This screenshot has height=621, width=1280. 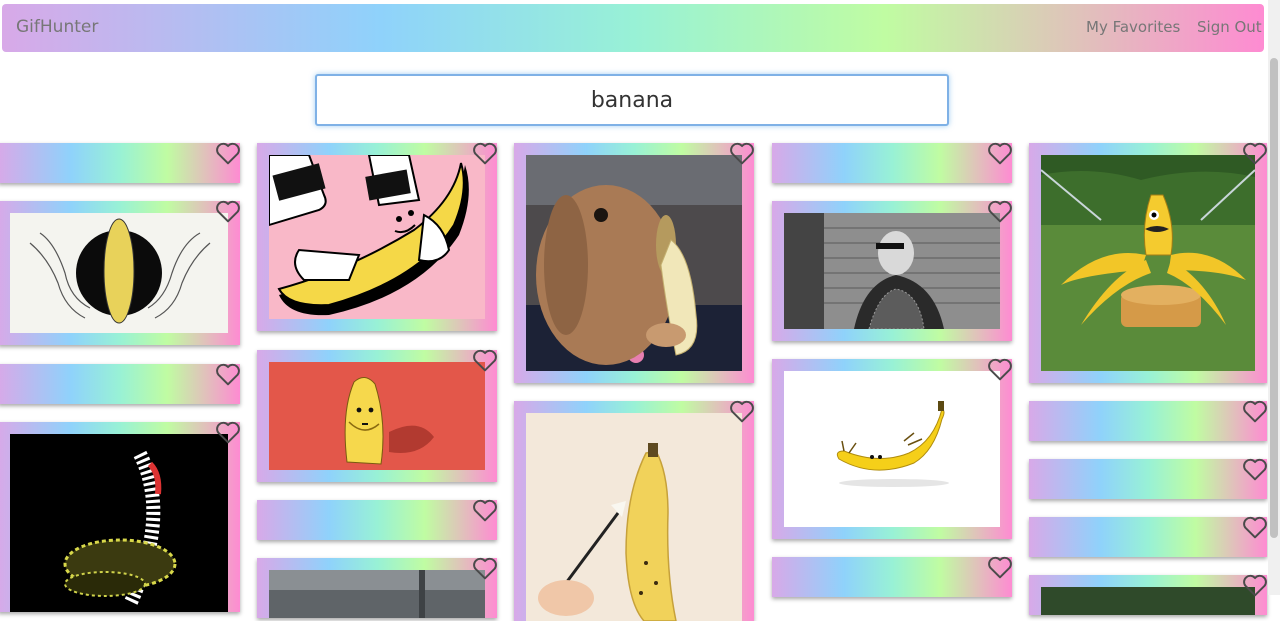 I want to click on navbar: GifHunter My Favorites Sign Out, so click(x=633, y=28).